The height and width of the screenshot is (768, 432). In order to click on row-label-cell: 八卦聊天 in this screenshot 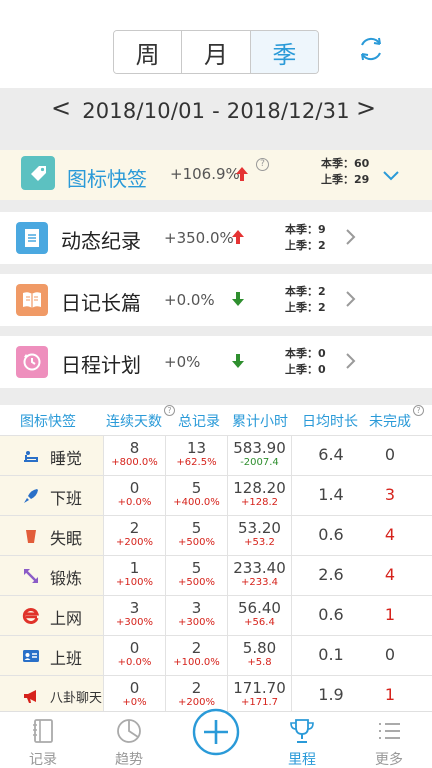, I will do `click(52, 695)`.